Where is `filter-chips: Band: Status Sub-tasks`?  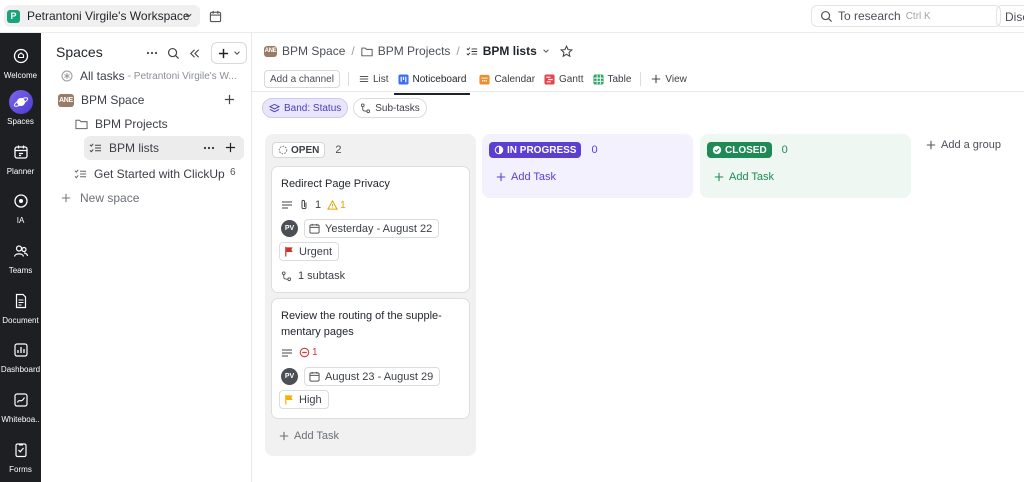 filter-chips: Band: Status Sub-tasks is located at coordinates (344, 108).